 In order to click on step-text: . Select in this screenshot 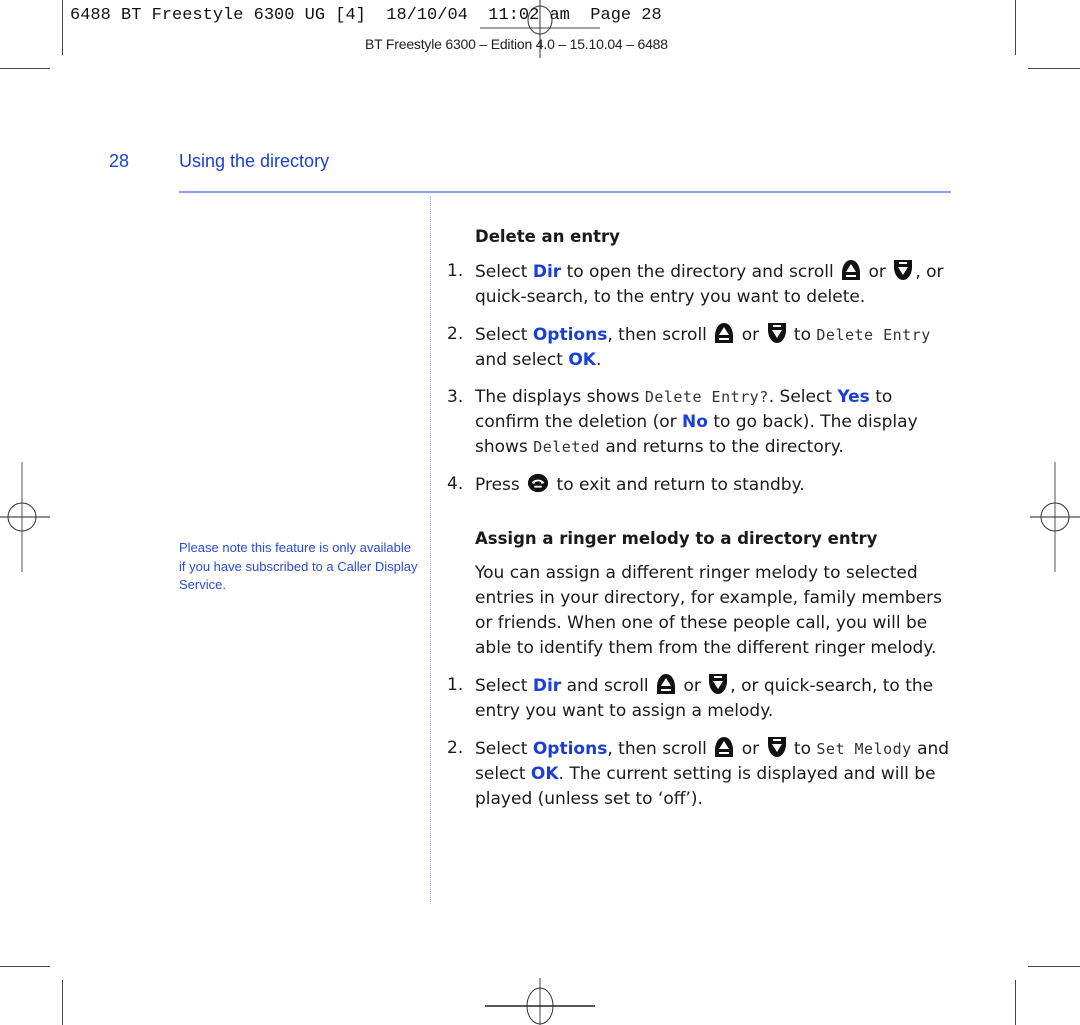, I will do `click(803, 397)`.